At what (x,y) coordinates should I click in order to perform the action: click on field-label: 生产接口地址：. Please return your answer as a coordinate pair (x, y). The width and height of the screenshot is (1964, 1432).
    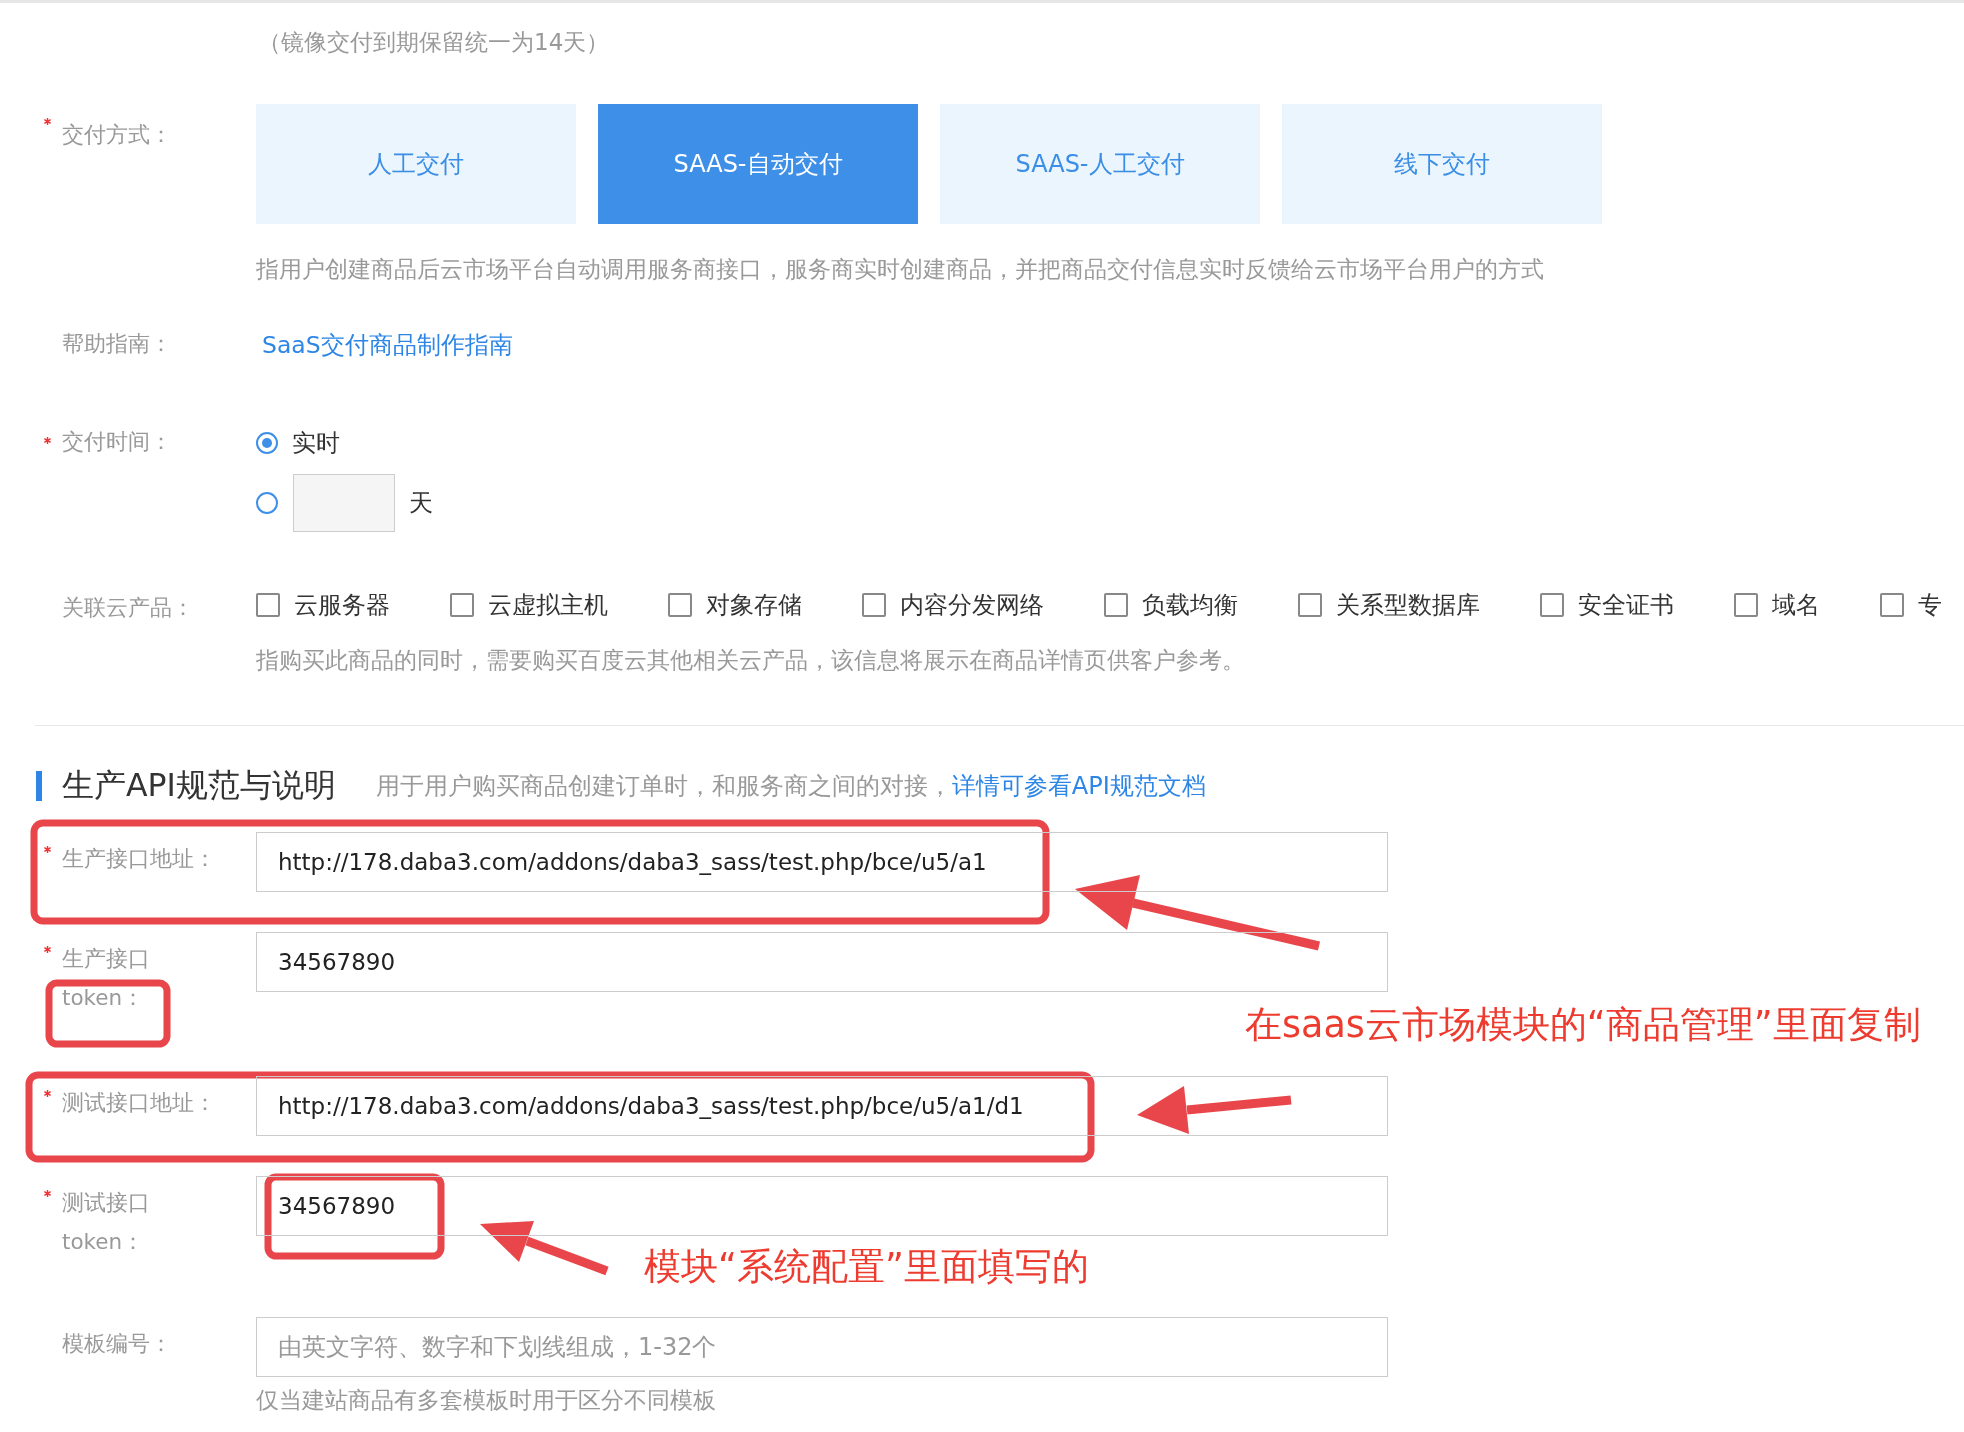
    Looking at the image, I should click on (139, 859).